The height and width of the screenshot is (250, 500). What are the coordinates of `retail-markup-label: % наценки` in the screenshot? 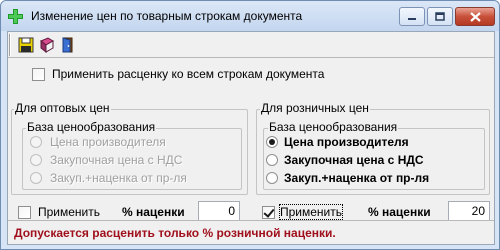 It's located at (399, 212).